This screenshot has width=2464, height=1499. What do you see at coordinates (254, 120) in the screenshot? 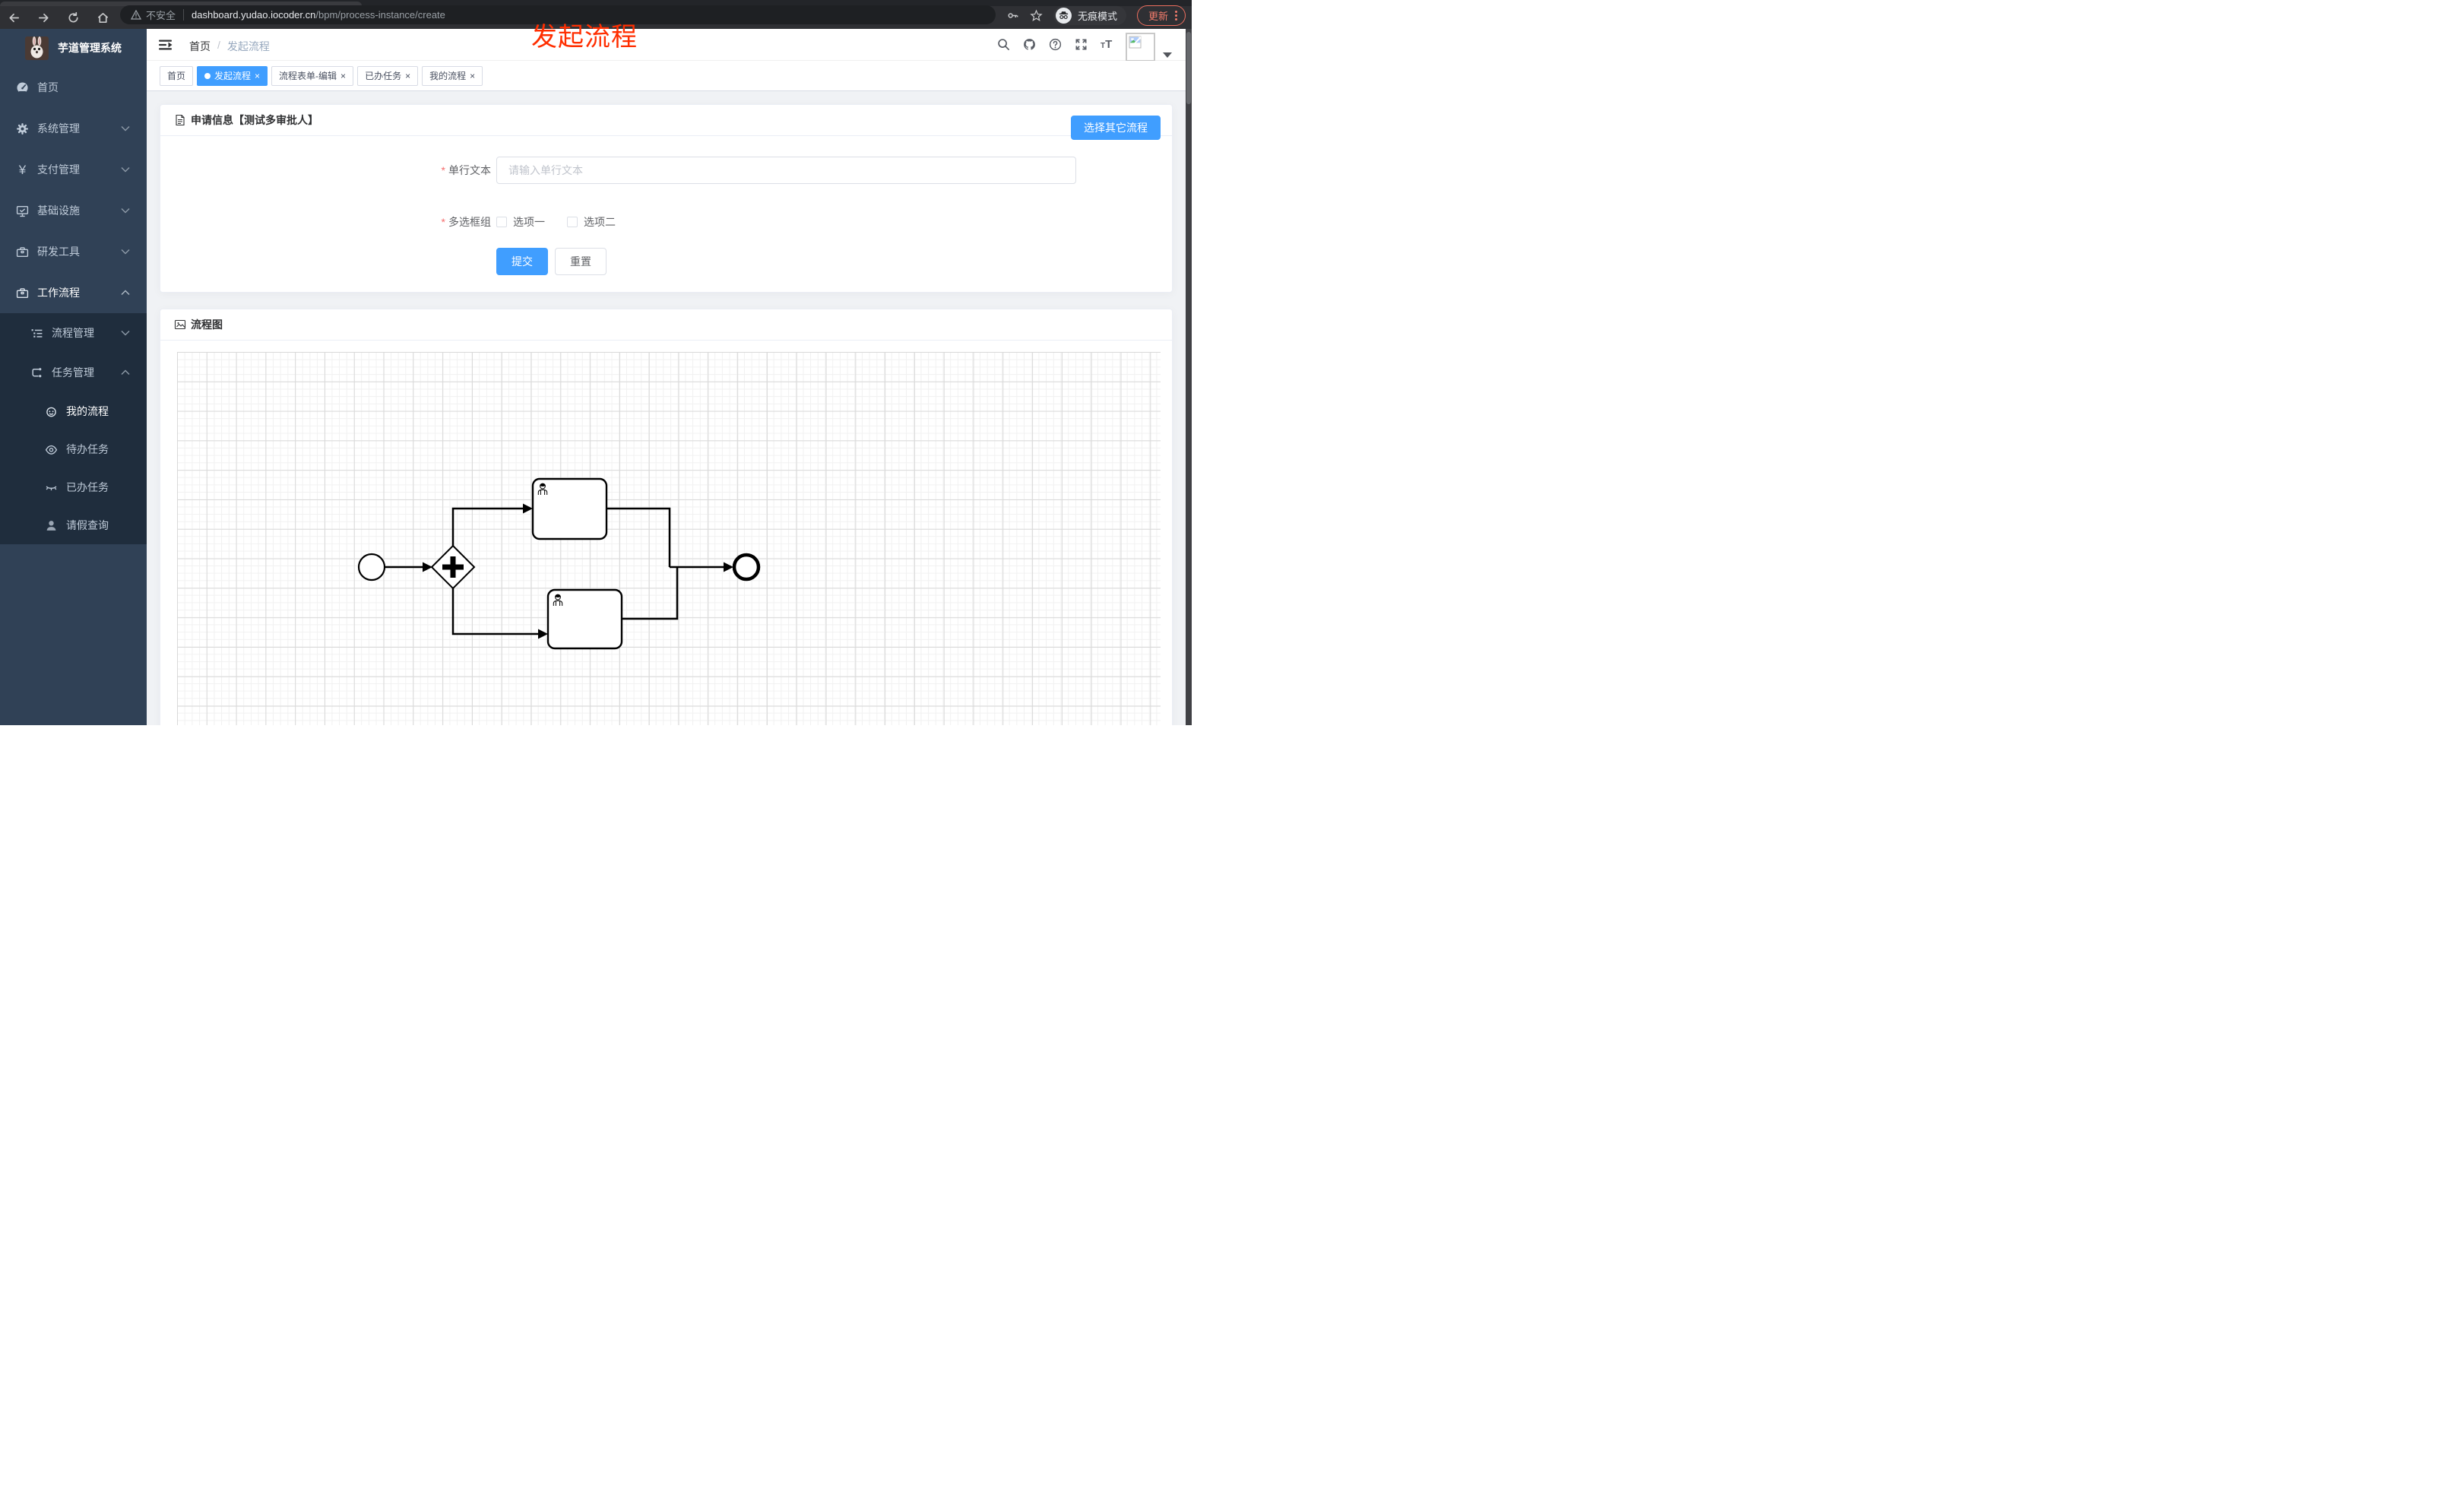
I see `apply-card-title: 申请信息【测试多审批人】` at bounding box center [254, 120].